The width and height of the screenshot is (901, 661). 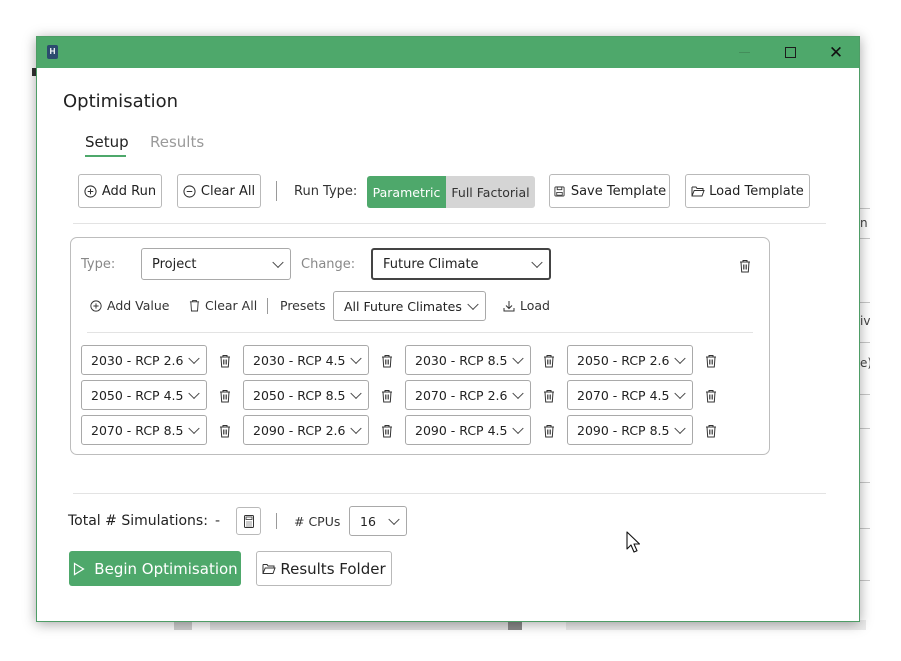 What do you see at coordinates (216, 264) in the screenshot?
I see `type-select: Project` at bounding box center [216, 264].